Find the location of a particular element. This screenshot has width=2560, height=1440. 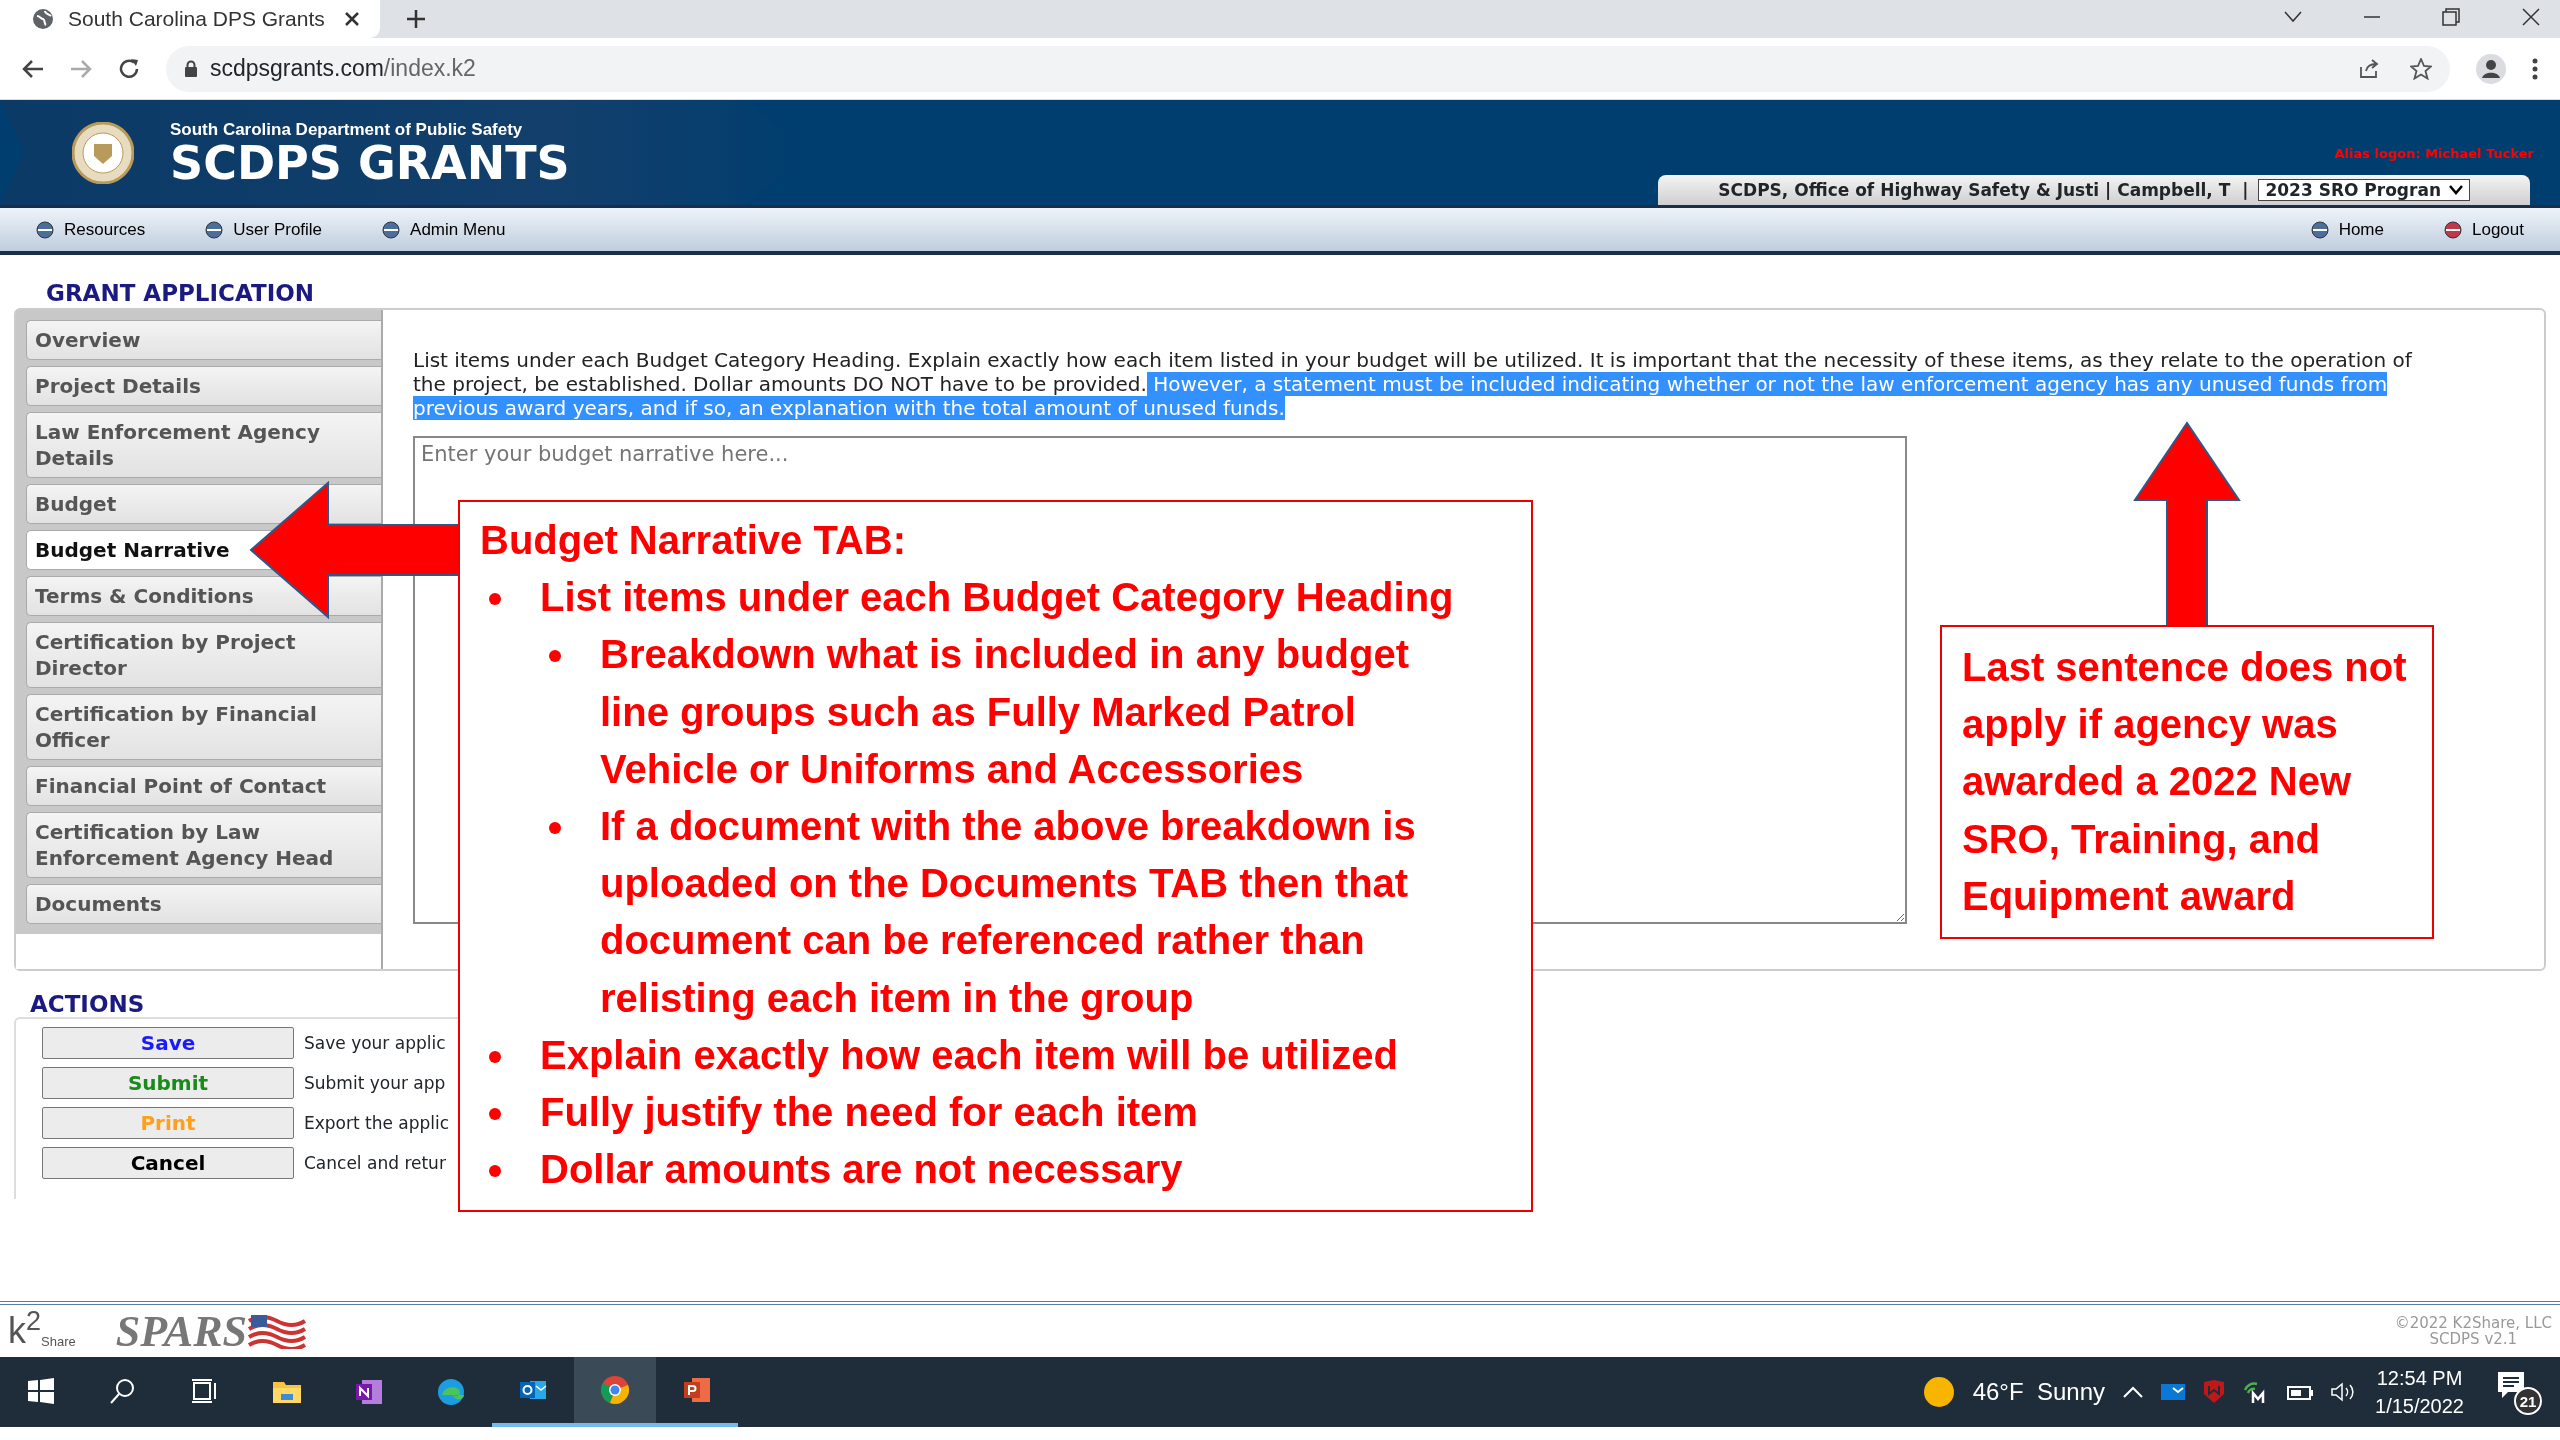

action-description: Cancel and retur is located at coordinates (375, 1163).